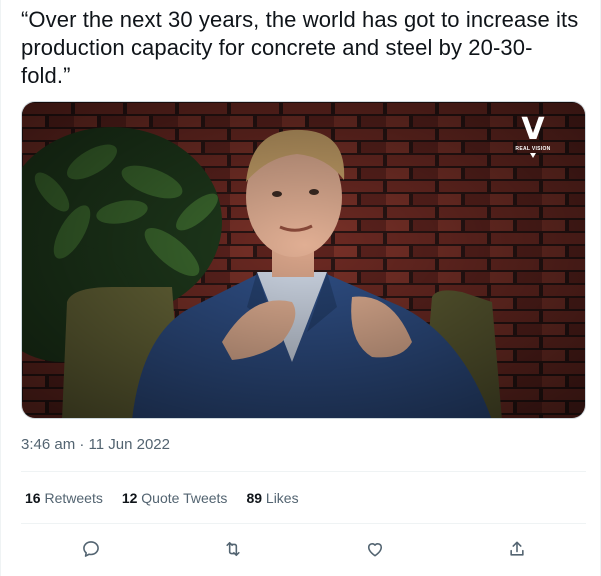 This screenshot has width=601, height=576. Describe the element at coordinates (303, 471) in the screenshot. I see `divider-top` at that location.